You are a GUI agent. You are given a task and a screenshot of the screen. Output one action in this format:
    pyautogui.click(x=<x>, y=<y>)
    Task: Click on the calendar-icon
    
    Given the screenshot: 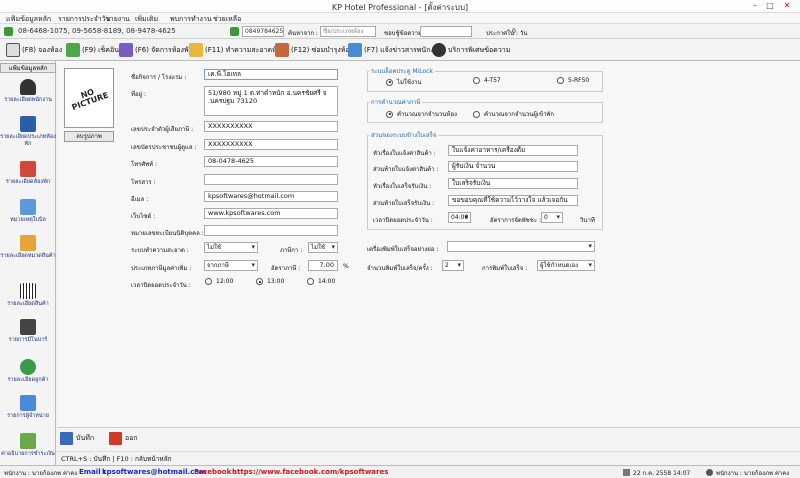 What is the action you would take?
    pyautogui.click(x=13, y=50)
    